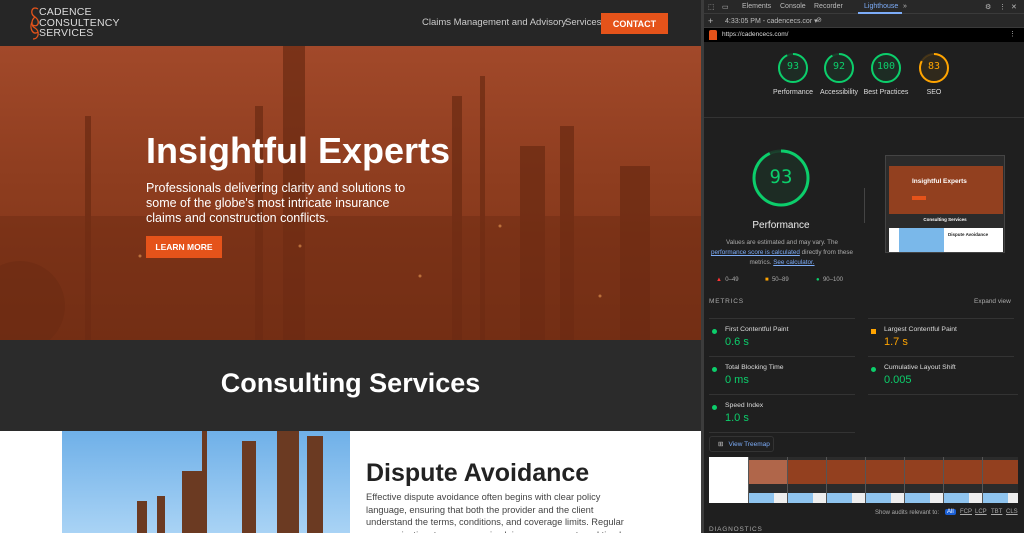  I want to click on legend-label: 0–49, so click(732, 280).